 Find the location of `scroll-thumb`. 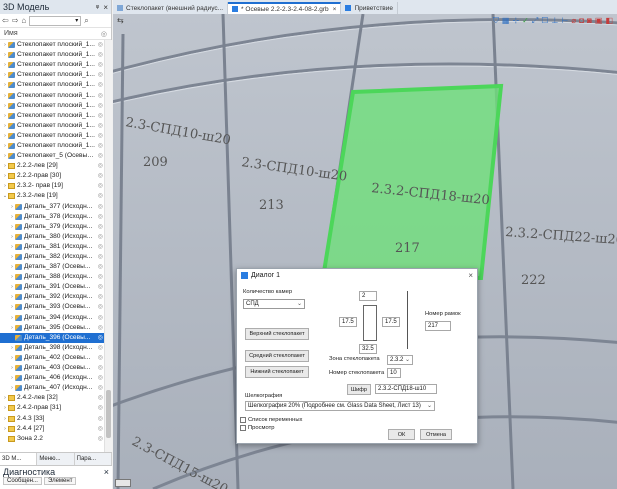

scroll-thumb is located at coordinates (108, 414).